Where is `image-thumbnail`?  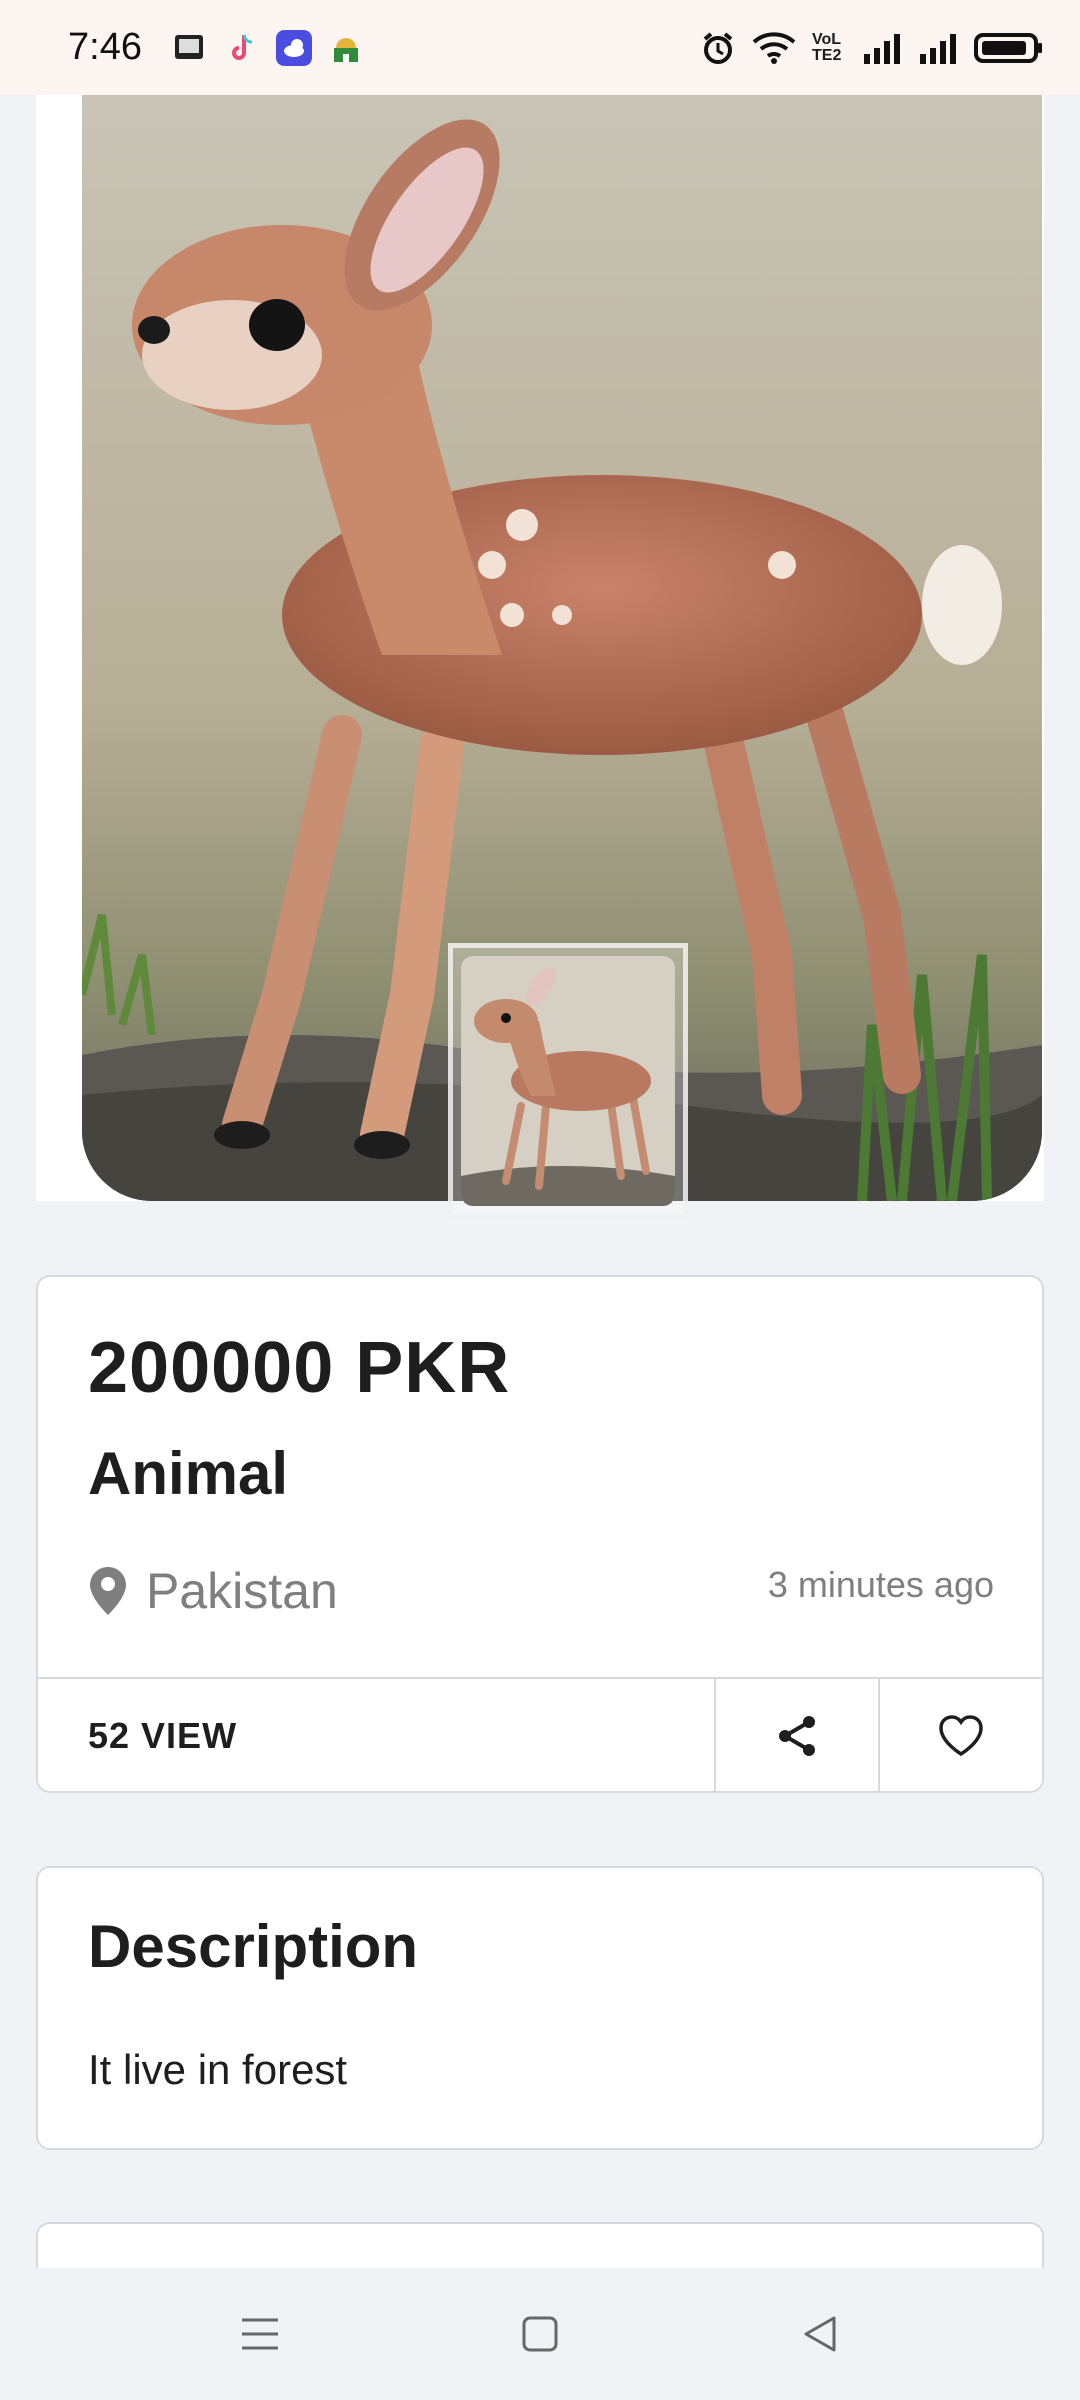 image-thumbnail is located at coordinates (568, 1081).